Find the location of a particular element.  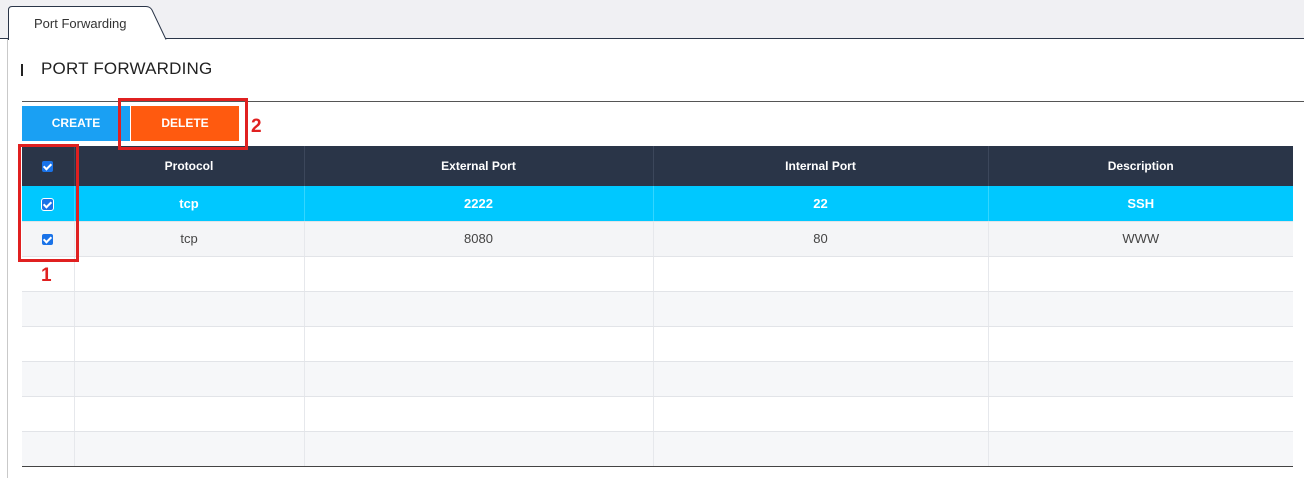

cell-external-port: 2222 is located at coordinates (479, 204).